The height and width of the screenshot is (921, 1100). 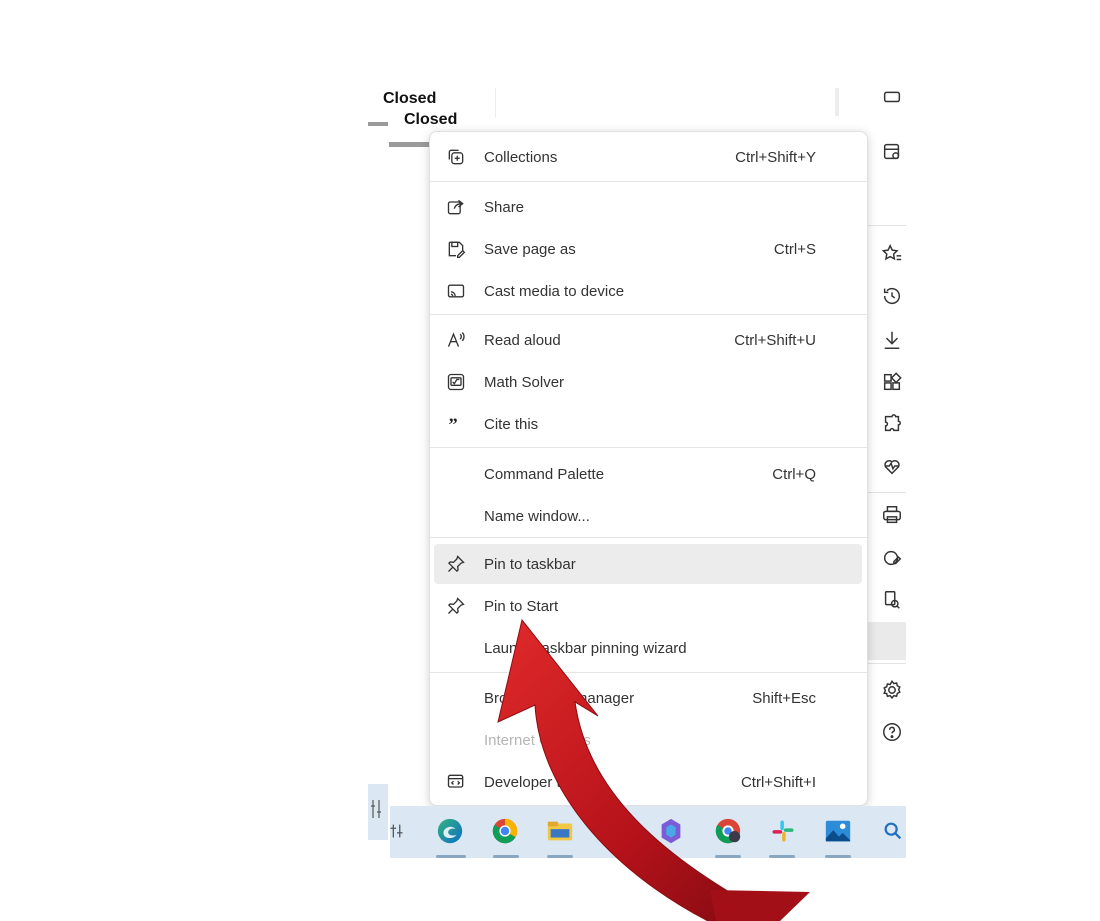 I want to click on search-icon, so click(x=893, y=831).